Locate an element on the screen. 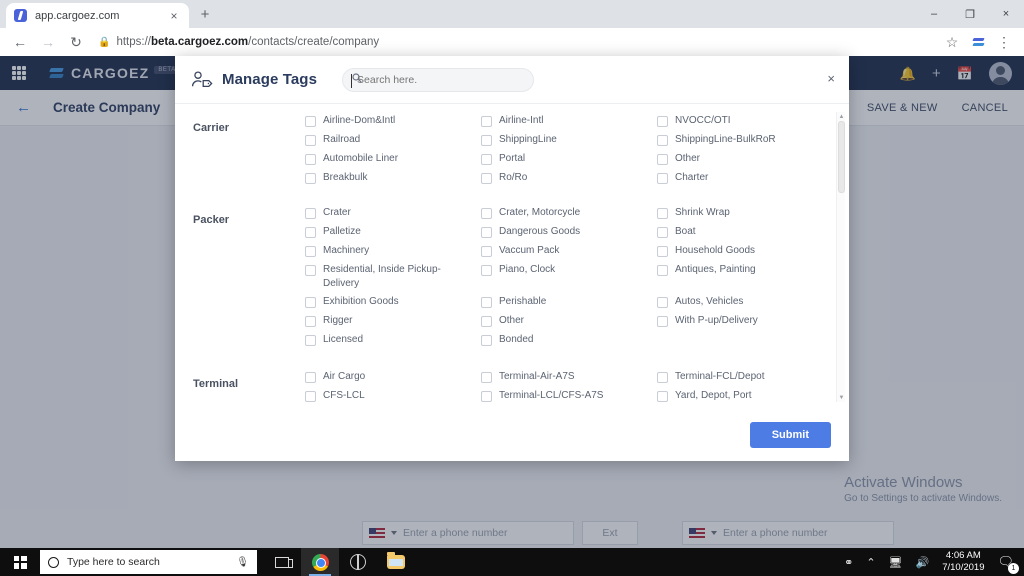  checkbox-row: Piano, Clock is located at coordinates (569, 272).